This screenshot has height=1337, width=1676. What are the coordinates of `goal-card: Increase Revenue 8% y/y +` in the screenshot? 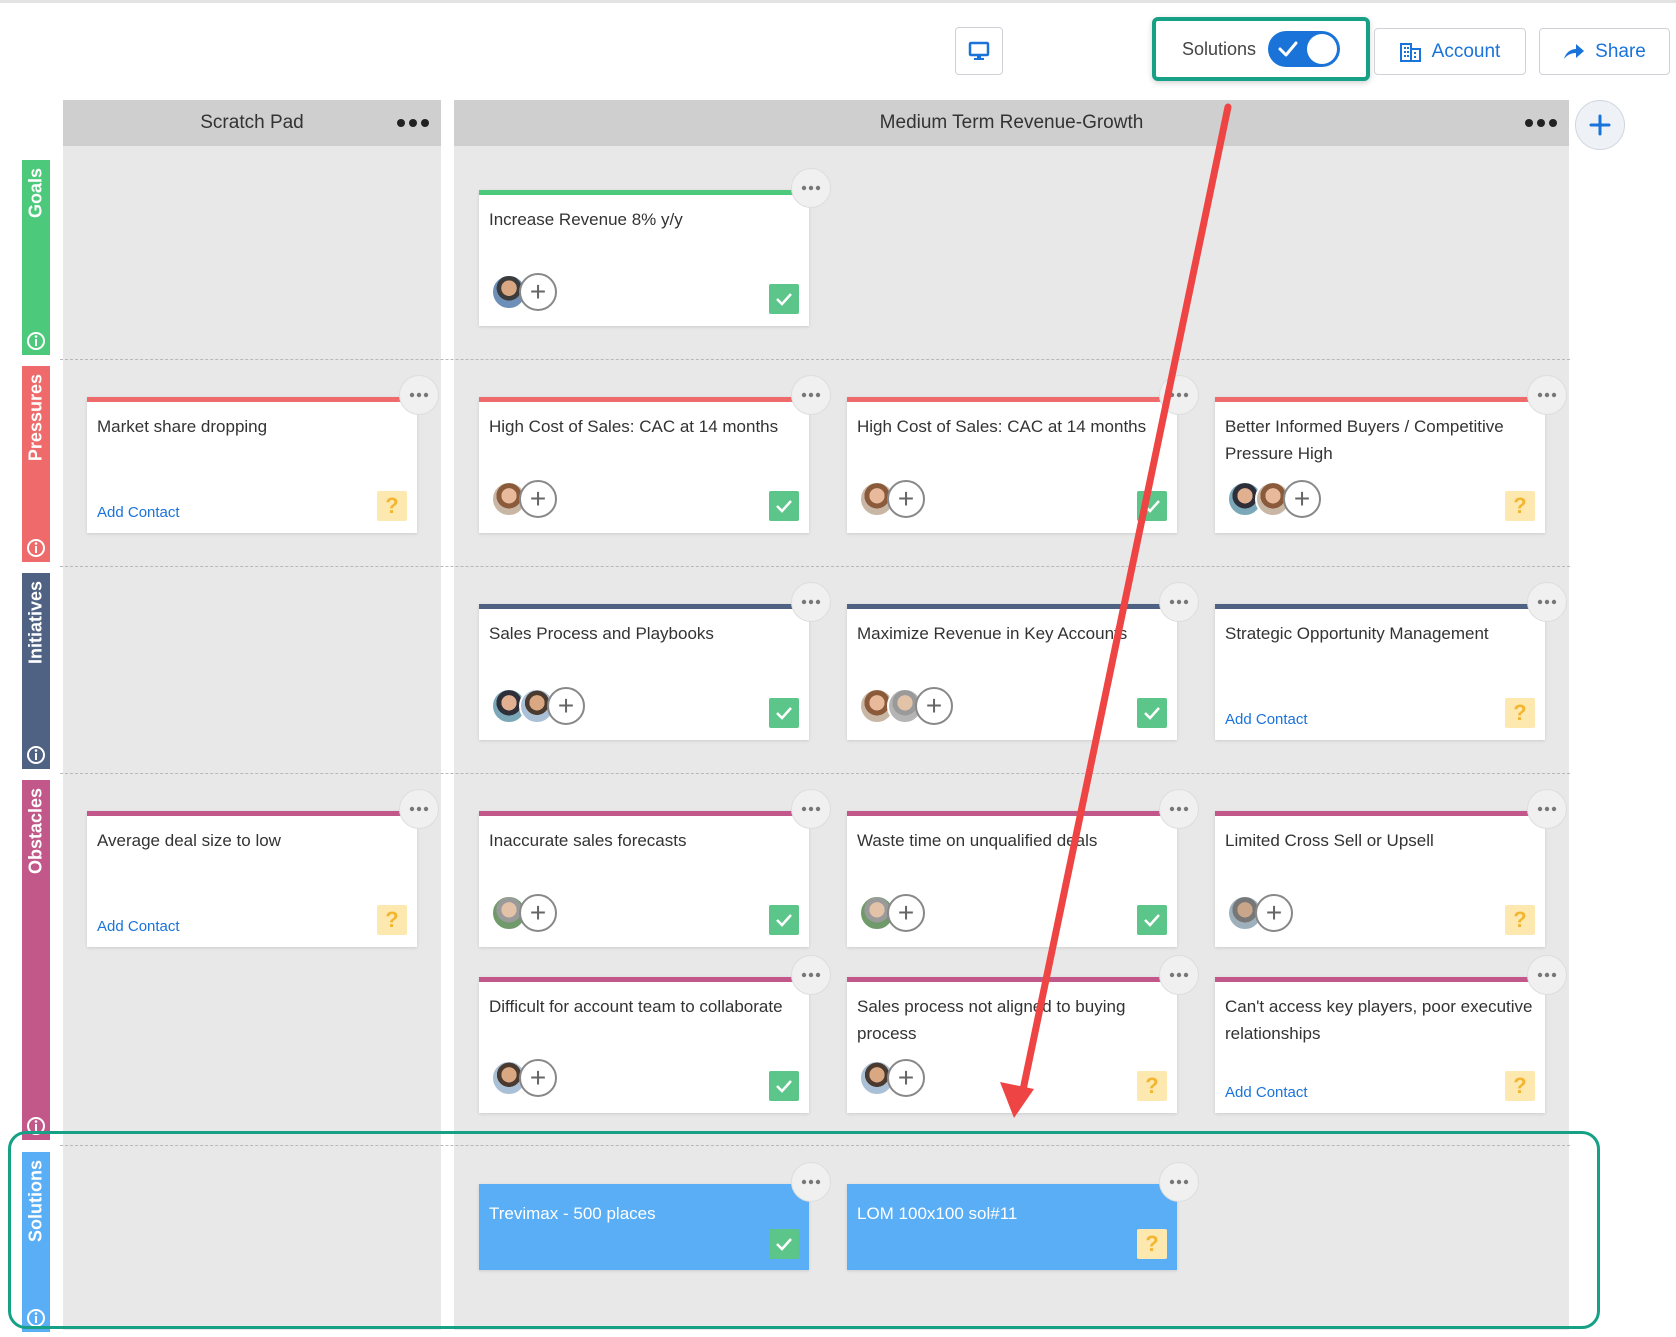 It's located at (655, 247).